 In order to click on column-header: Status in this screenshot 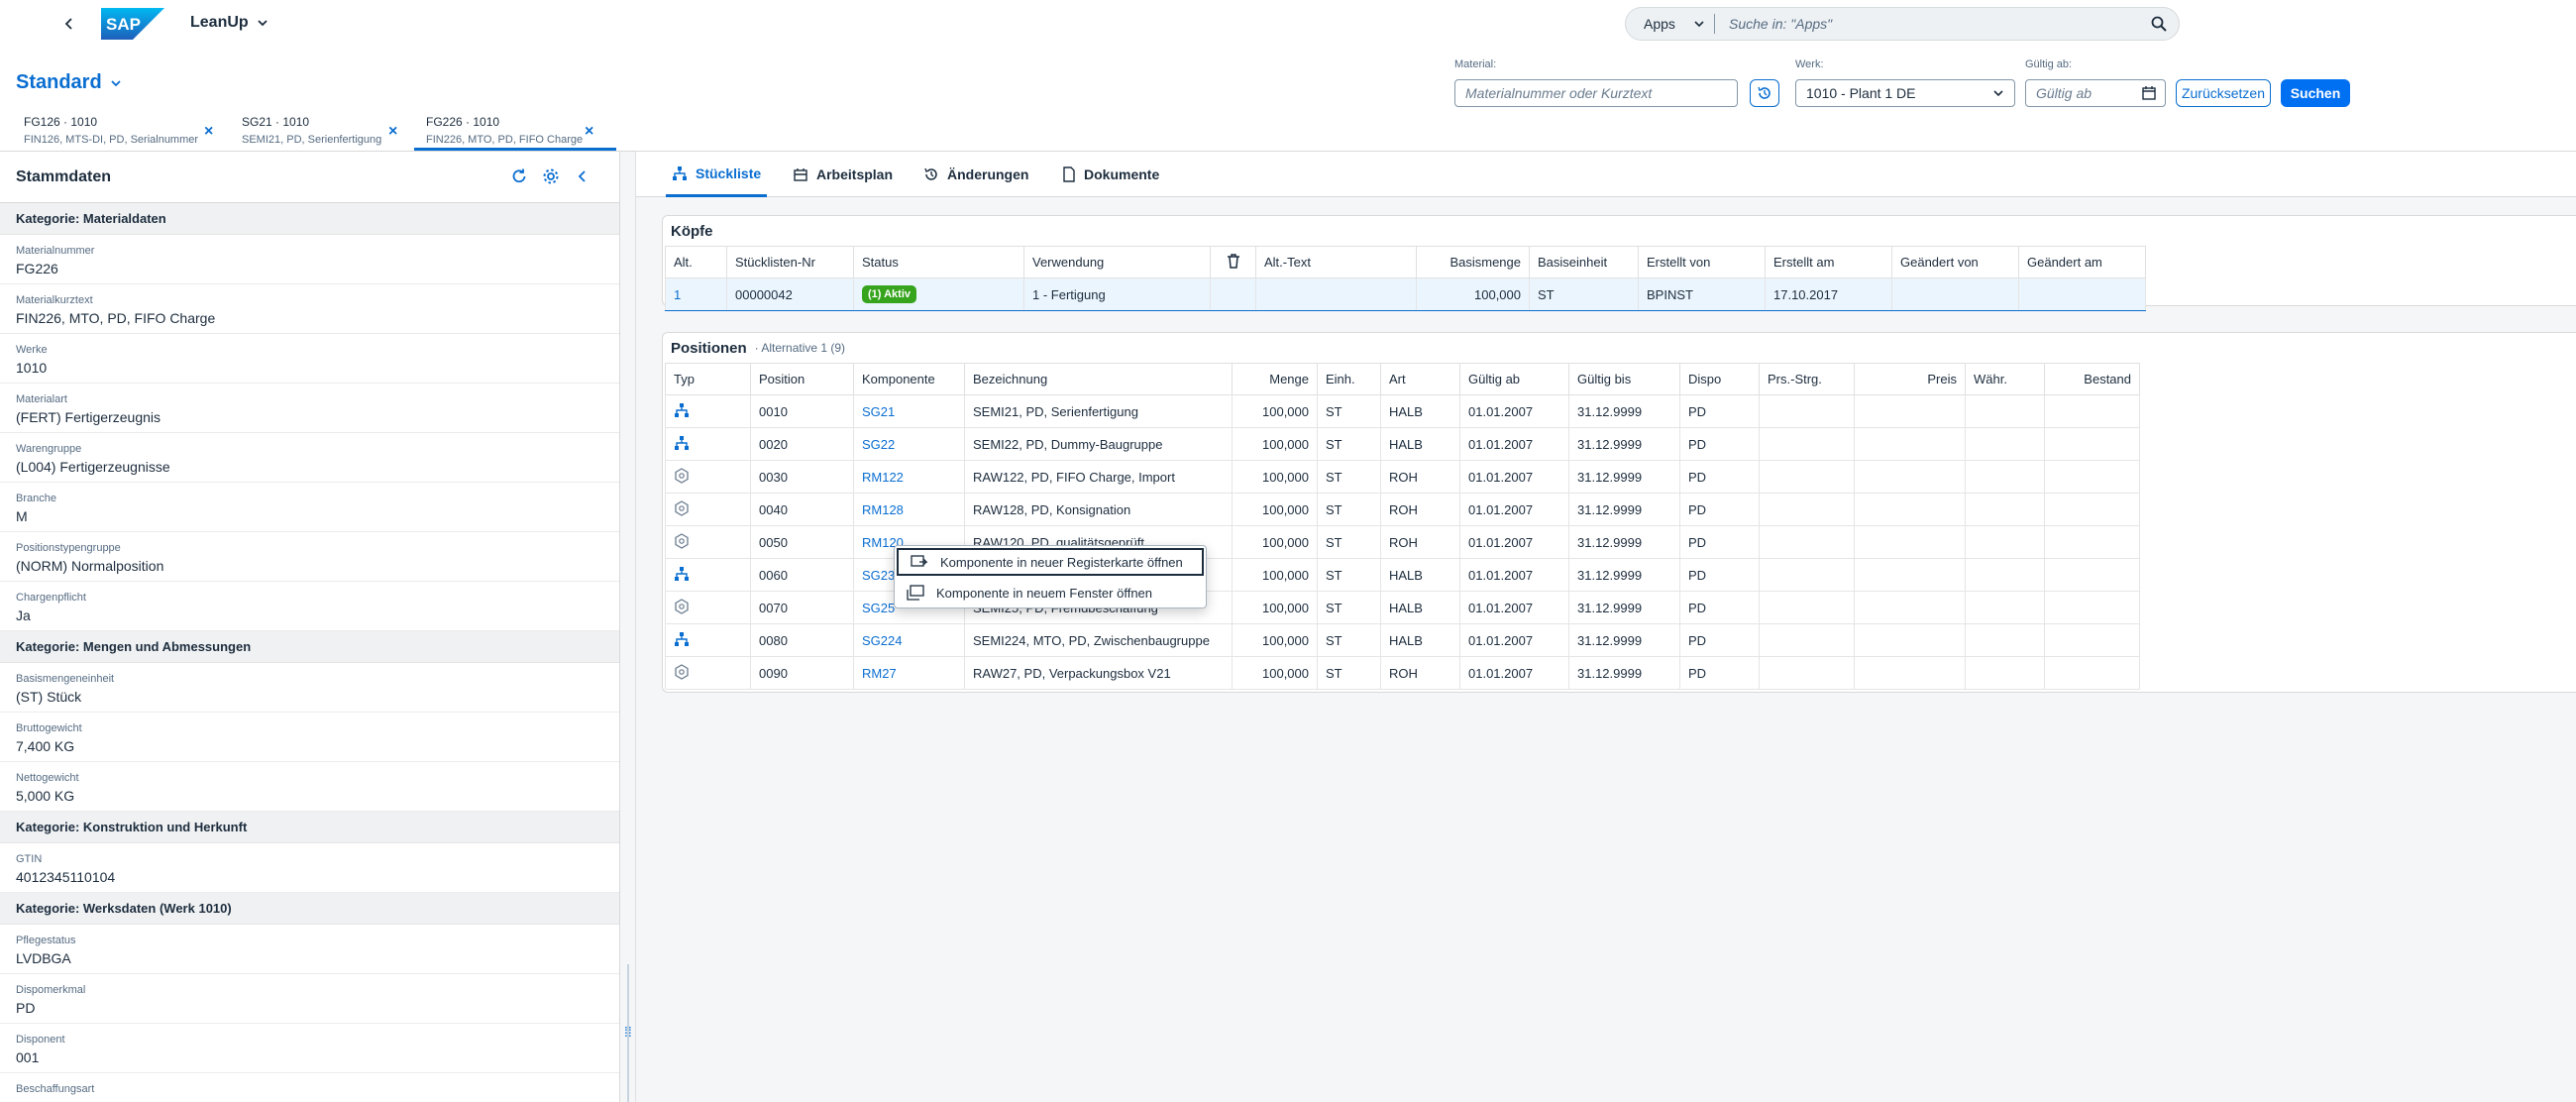, I will do `click(938, 262)`.